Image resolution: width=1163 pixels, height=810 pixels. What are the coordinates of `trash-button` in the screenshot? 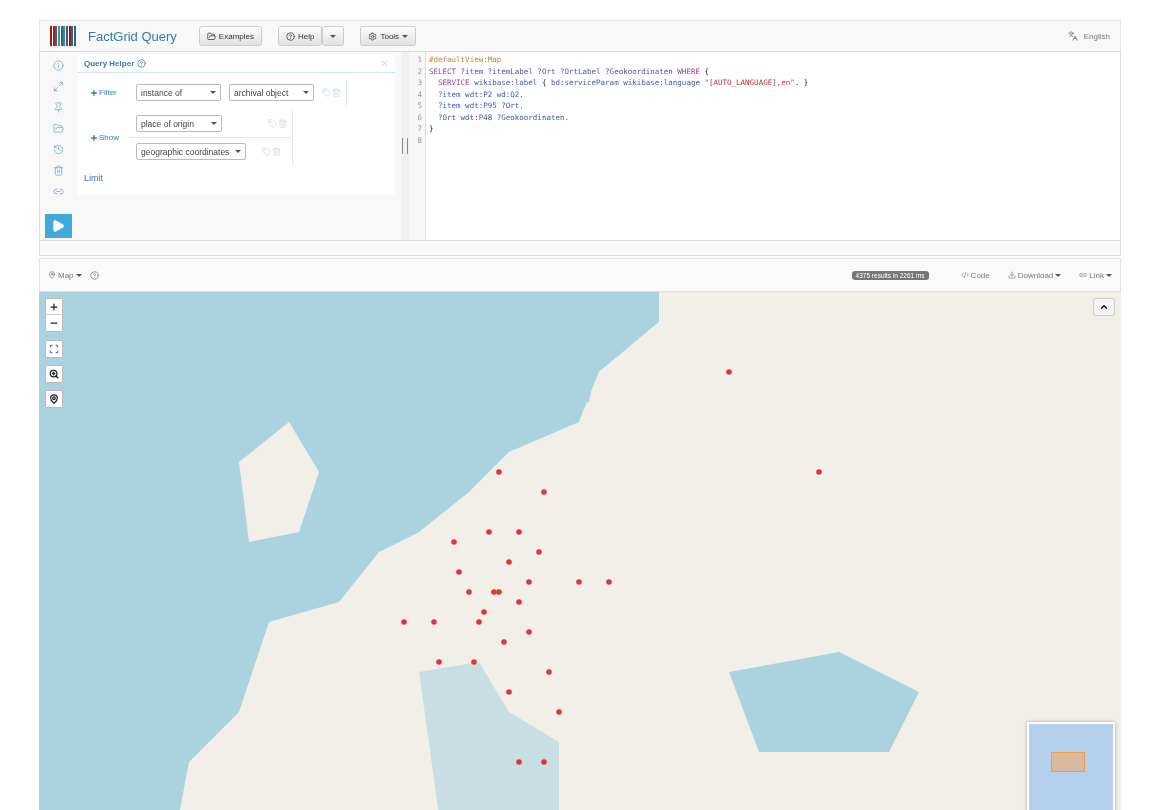 It's located at (58, 170).